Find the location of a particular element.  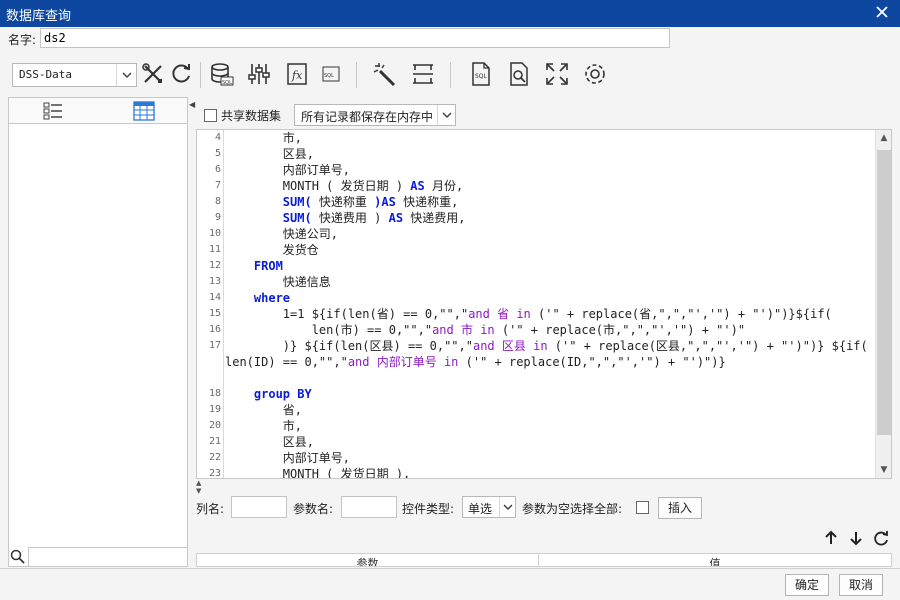

sql-string: and 内部订单号 in is located at coordinates (403, 362).